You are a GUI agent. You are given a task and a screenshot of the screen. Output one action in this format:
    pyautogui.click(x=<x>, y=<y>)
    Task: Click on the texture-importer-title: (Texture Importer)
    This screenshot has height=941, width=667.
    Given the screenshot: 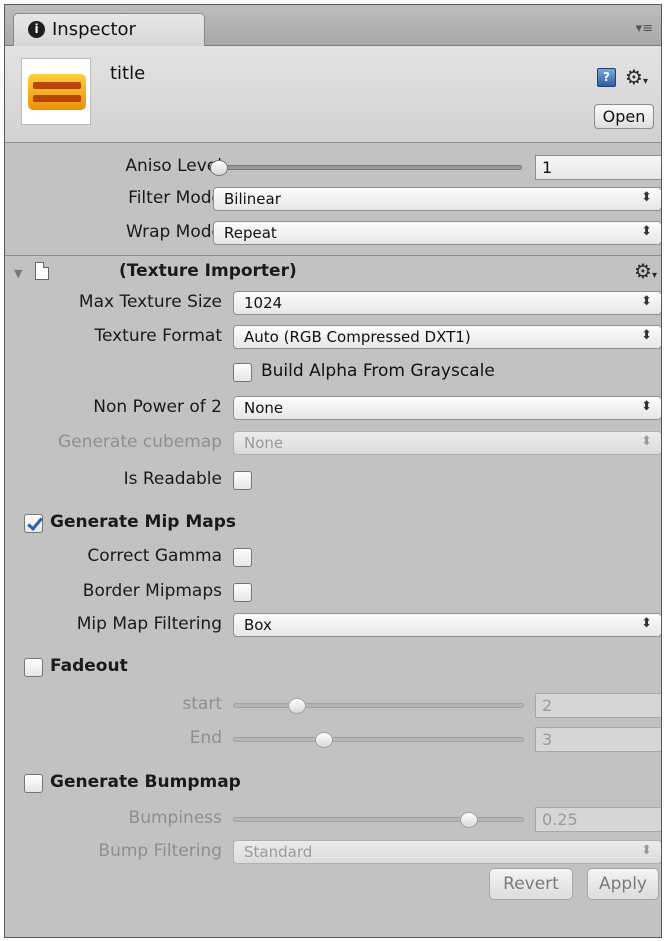 What is the action you would take?
    pyautogui.click(x=208, y=271)
    